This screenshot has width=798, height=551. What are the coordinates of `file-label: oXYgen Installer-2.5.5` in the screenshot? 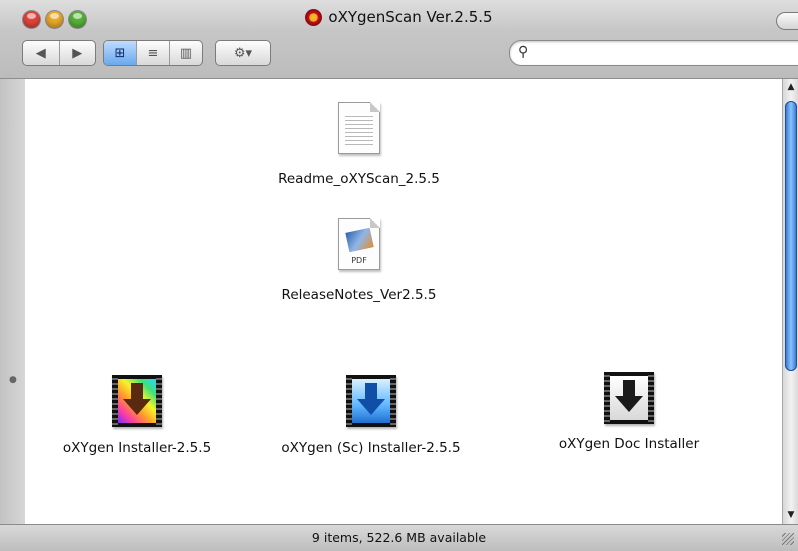 It's located at (137, 448).